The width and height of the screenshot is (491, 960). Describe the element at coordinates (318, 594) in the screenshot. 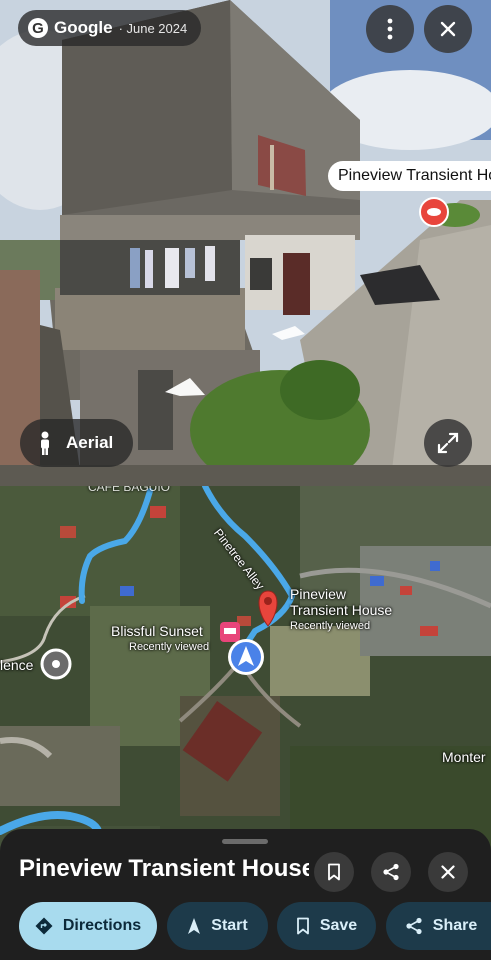

I see `selected-place-name-1: Pineview` at that location.